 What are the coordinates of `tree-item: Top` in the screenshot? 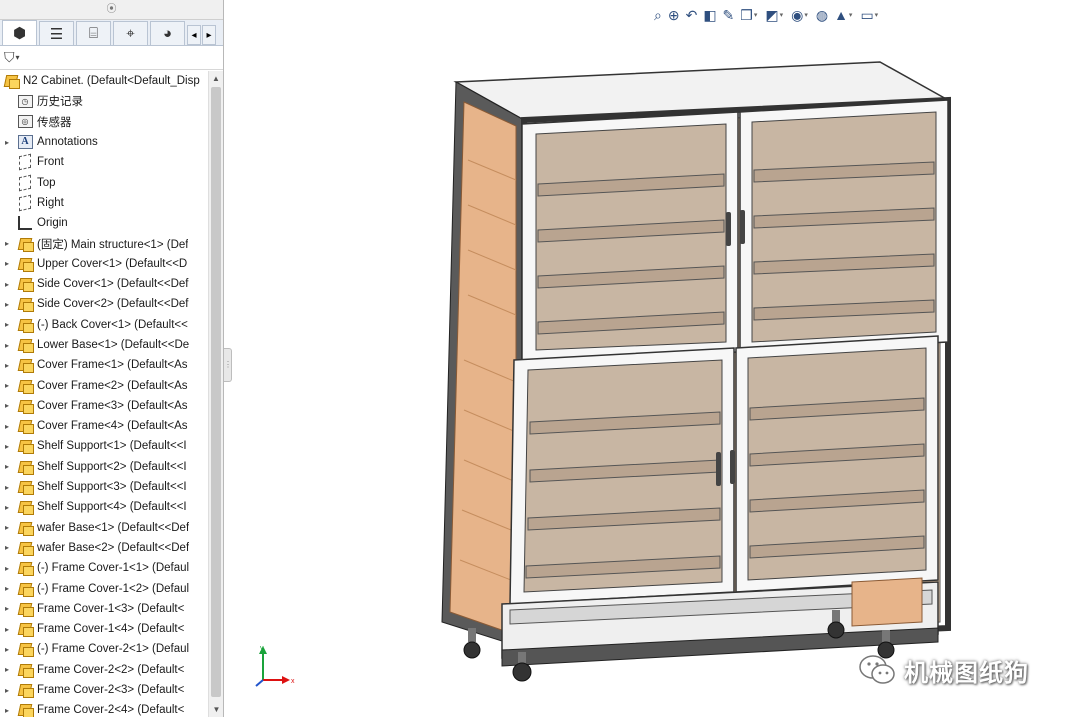 It's located at (104, 182).